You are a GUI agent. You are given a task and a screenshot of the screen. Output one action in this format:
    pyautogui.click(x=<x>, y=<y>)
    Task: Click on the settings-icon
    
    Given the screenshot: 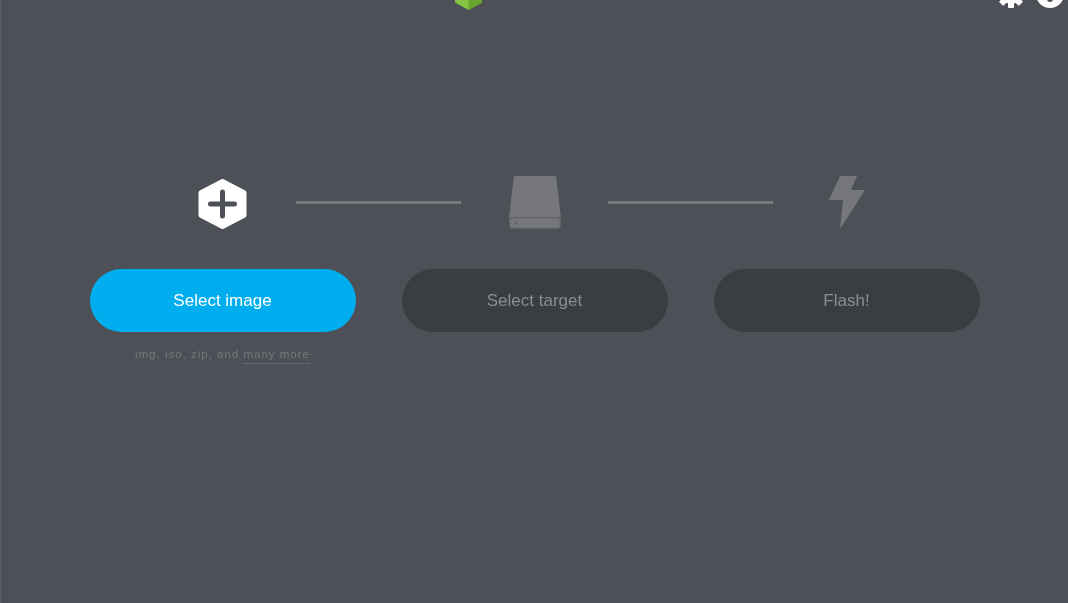 What is the action you would take?
    pyautogui.click(x=1011, y=4)
    